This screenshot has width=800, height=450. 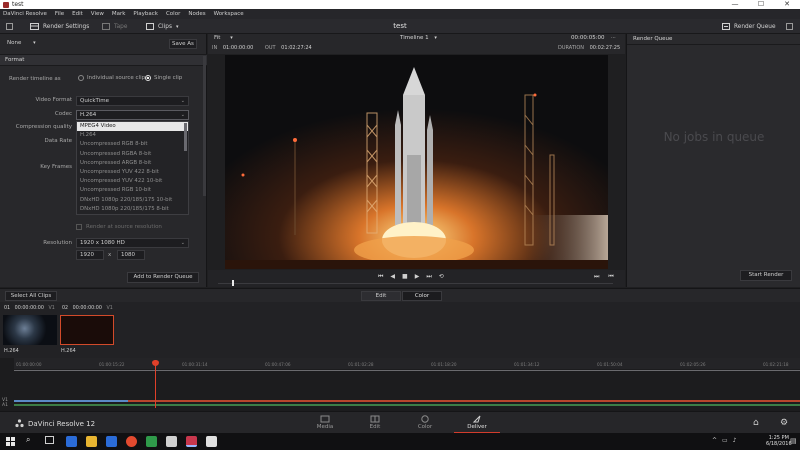 I want to click on save-as-button: Save As, so click(x=183, y=44).